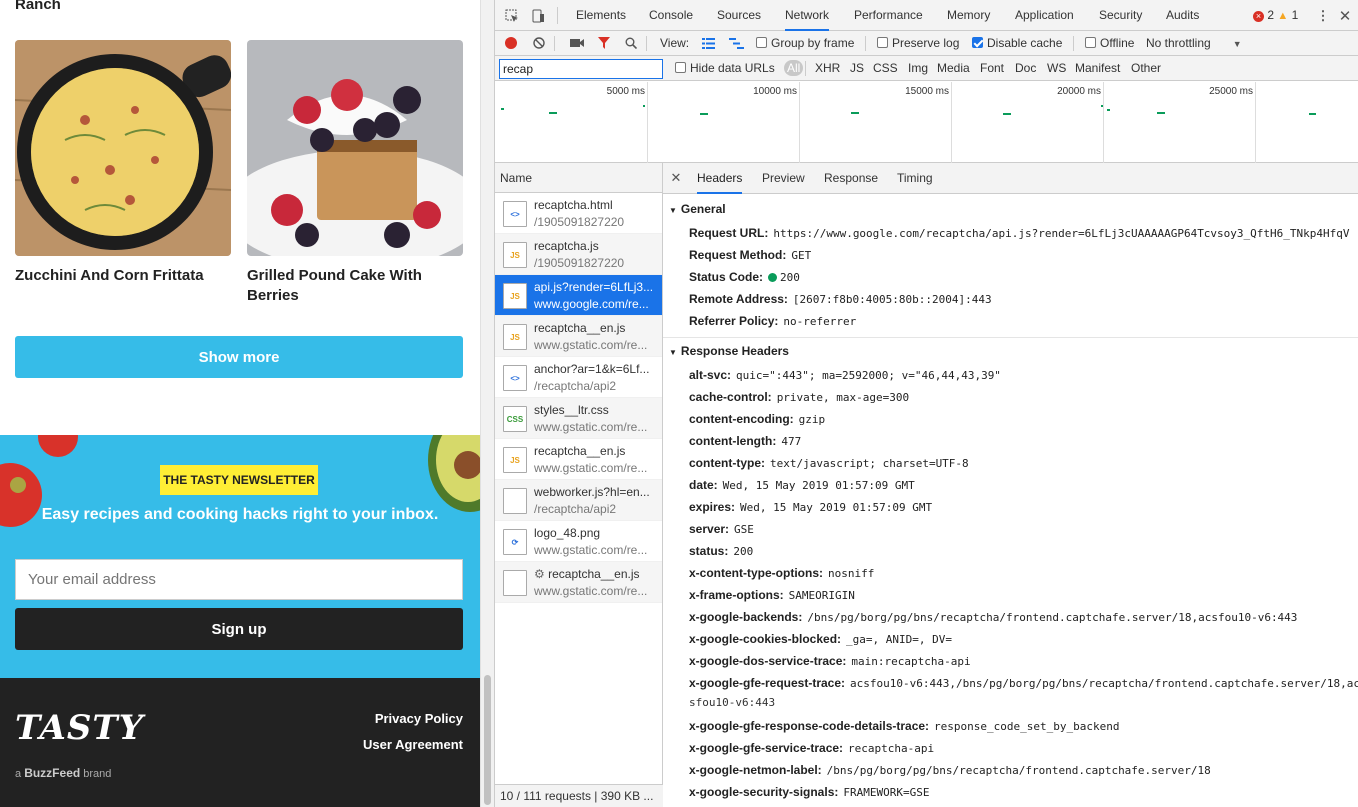 The width and height of the screenshot is (1358, 807). I want to click on clear-icon, so click(539, 43).